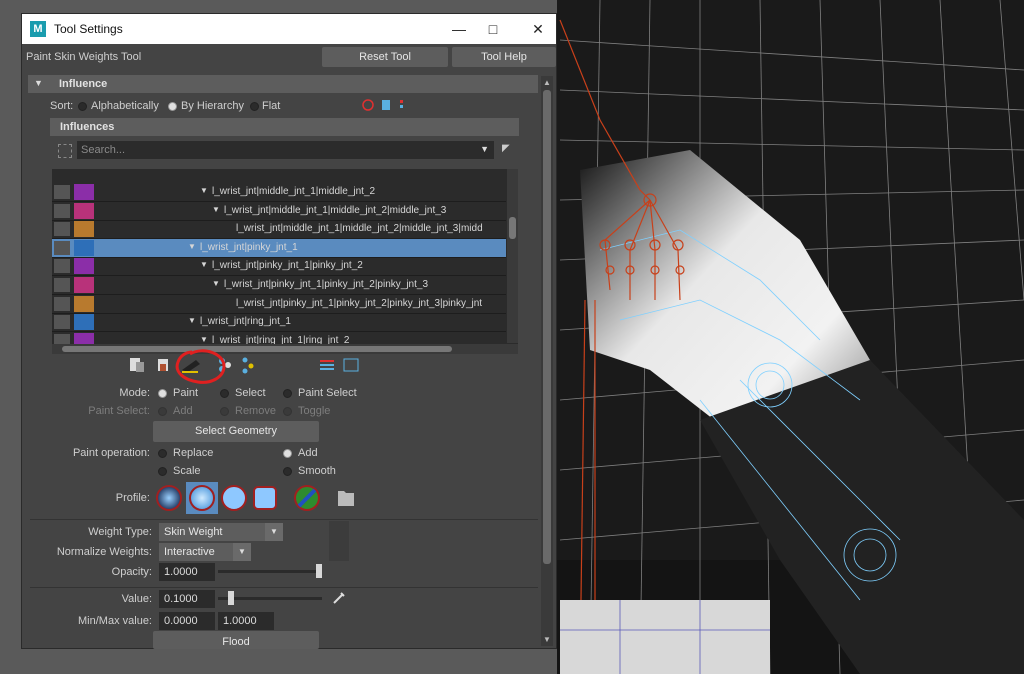  I want to click on vertical-scroll-thumb, so click(512, 228).